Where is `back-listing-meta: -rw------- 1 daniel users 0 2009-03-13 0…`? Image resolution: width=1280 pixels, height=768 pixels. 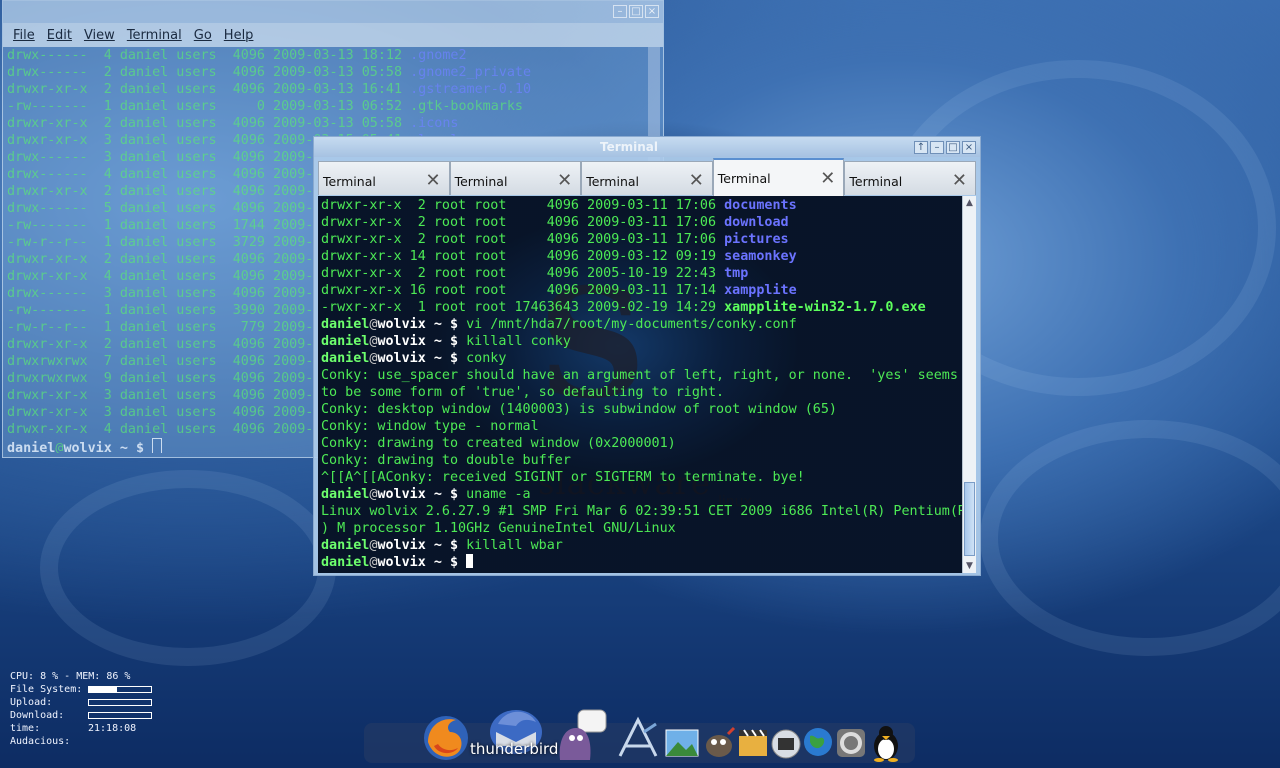 back-listing-meta: -rw------- 1 daniel users 0 2009-03-13 0… is located at coordinates (265, 106).